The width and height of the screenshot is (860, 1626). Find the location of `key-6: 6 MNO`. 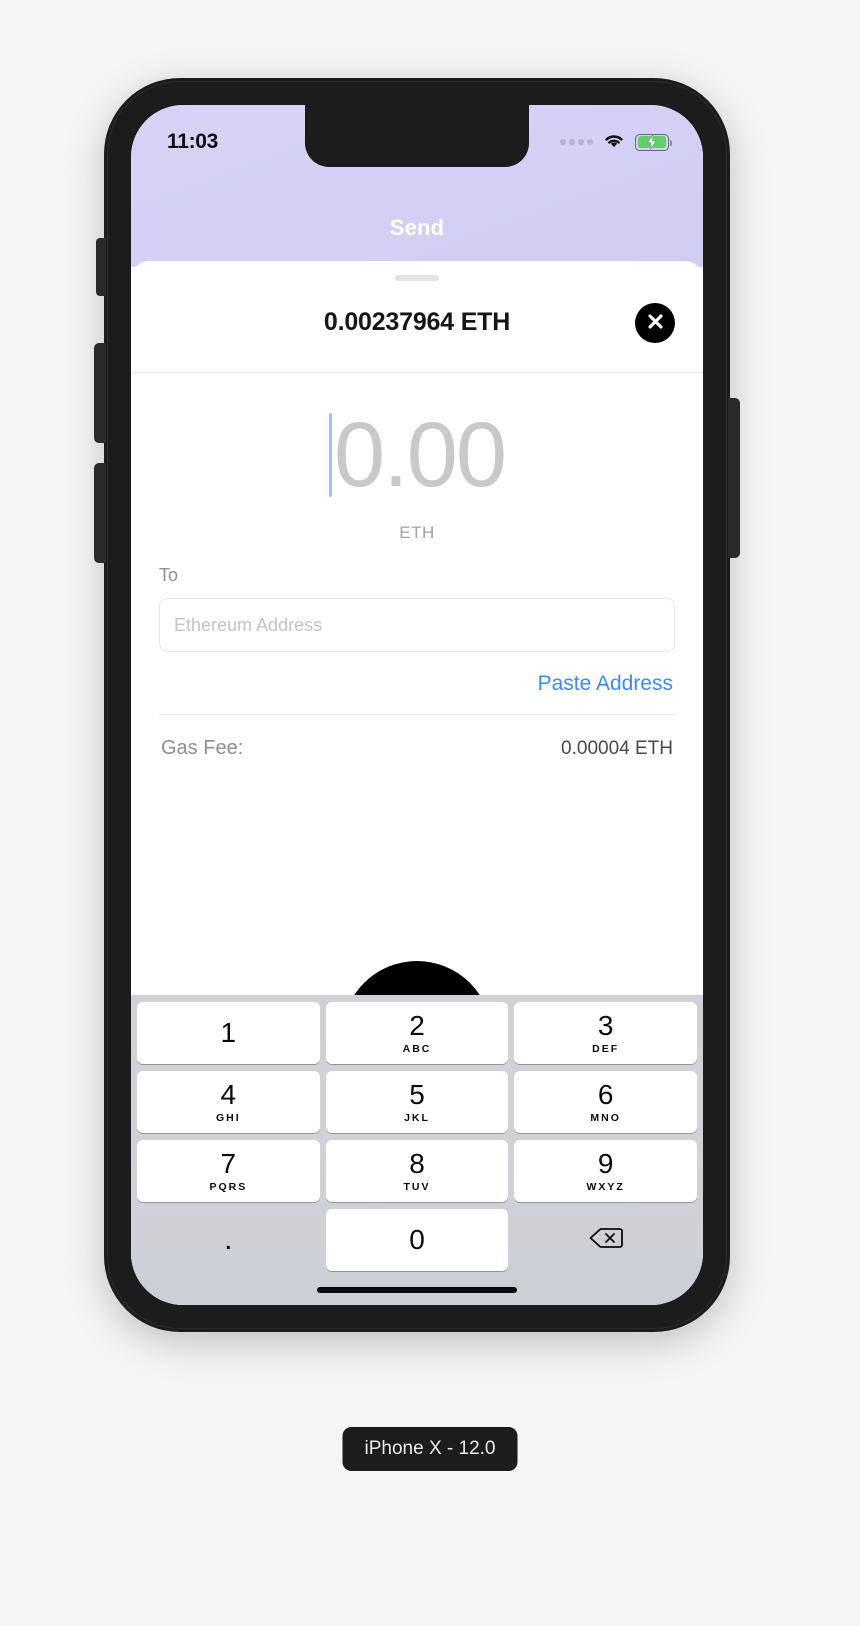

key-6: 6 MNO is located at coordinates (606, 1102).